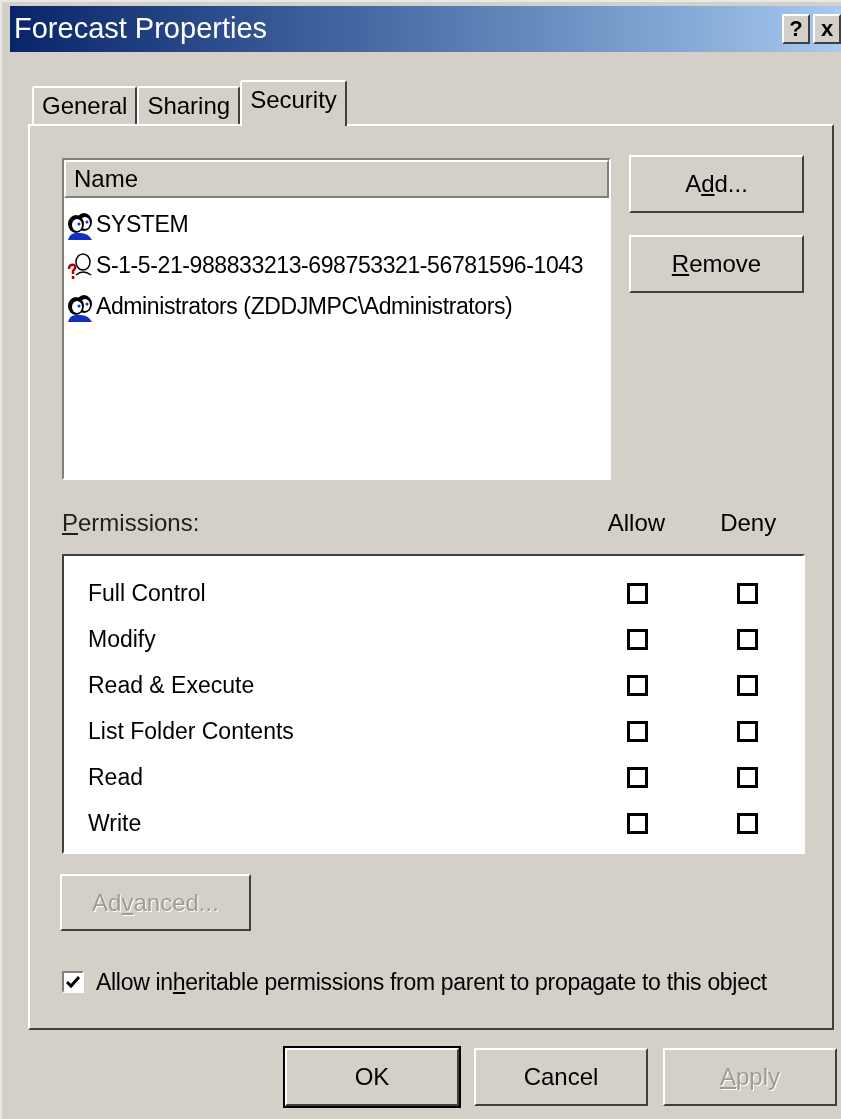 This screenshot has width=841, height=1119. What do you see at coordinates (141, 29) in the screenshot?
I see `window-title: Forecast Properties` at bounding box center [141, 29].